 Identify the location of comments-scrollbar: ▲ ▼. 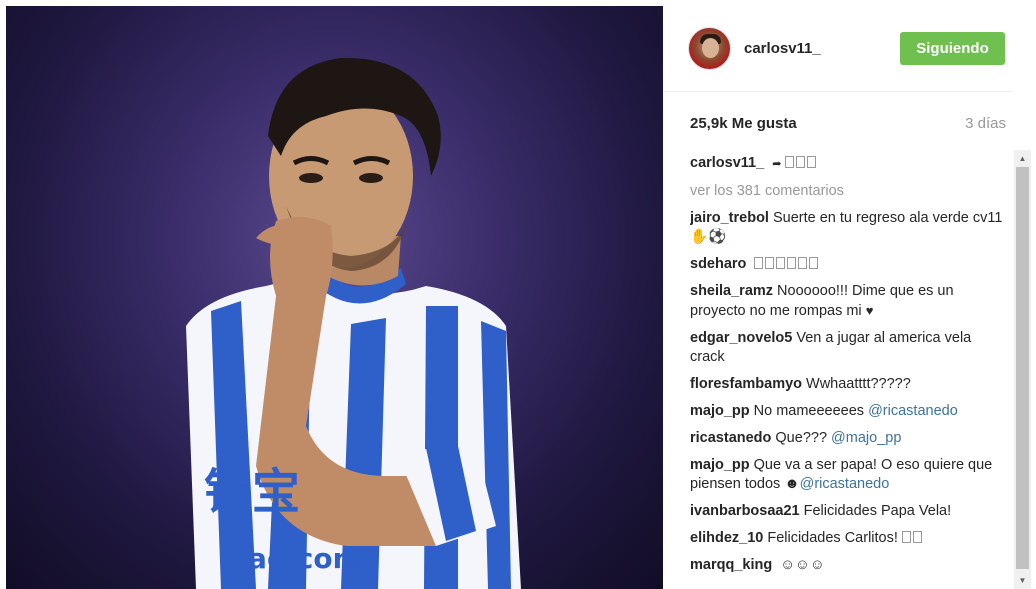
(1022, 369).